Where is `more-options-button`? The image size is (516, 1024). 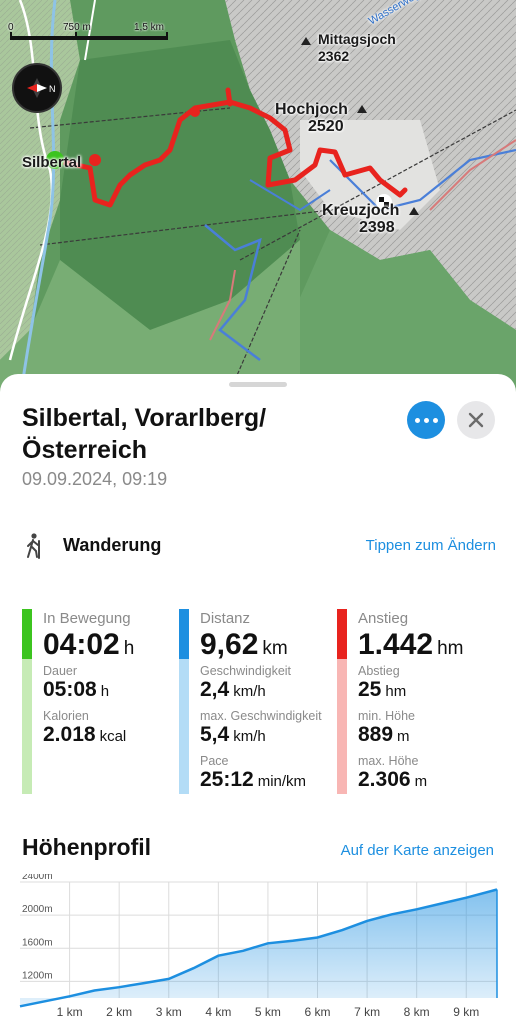 more-options-button is located at coordinates (426, 420).